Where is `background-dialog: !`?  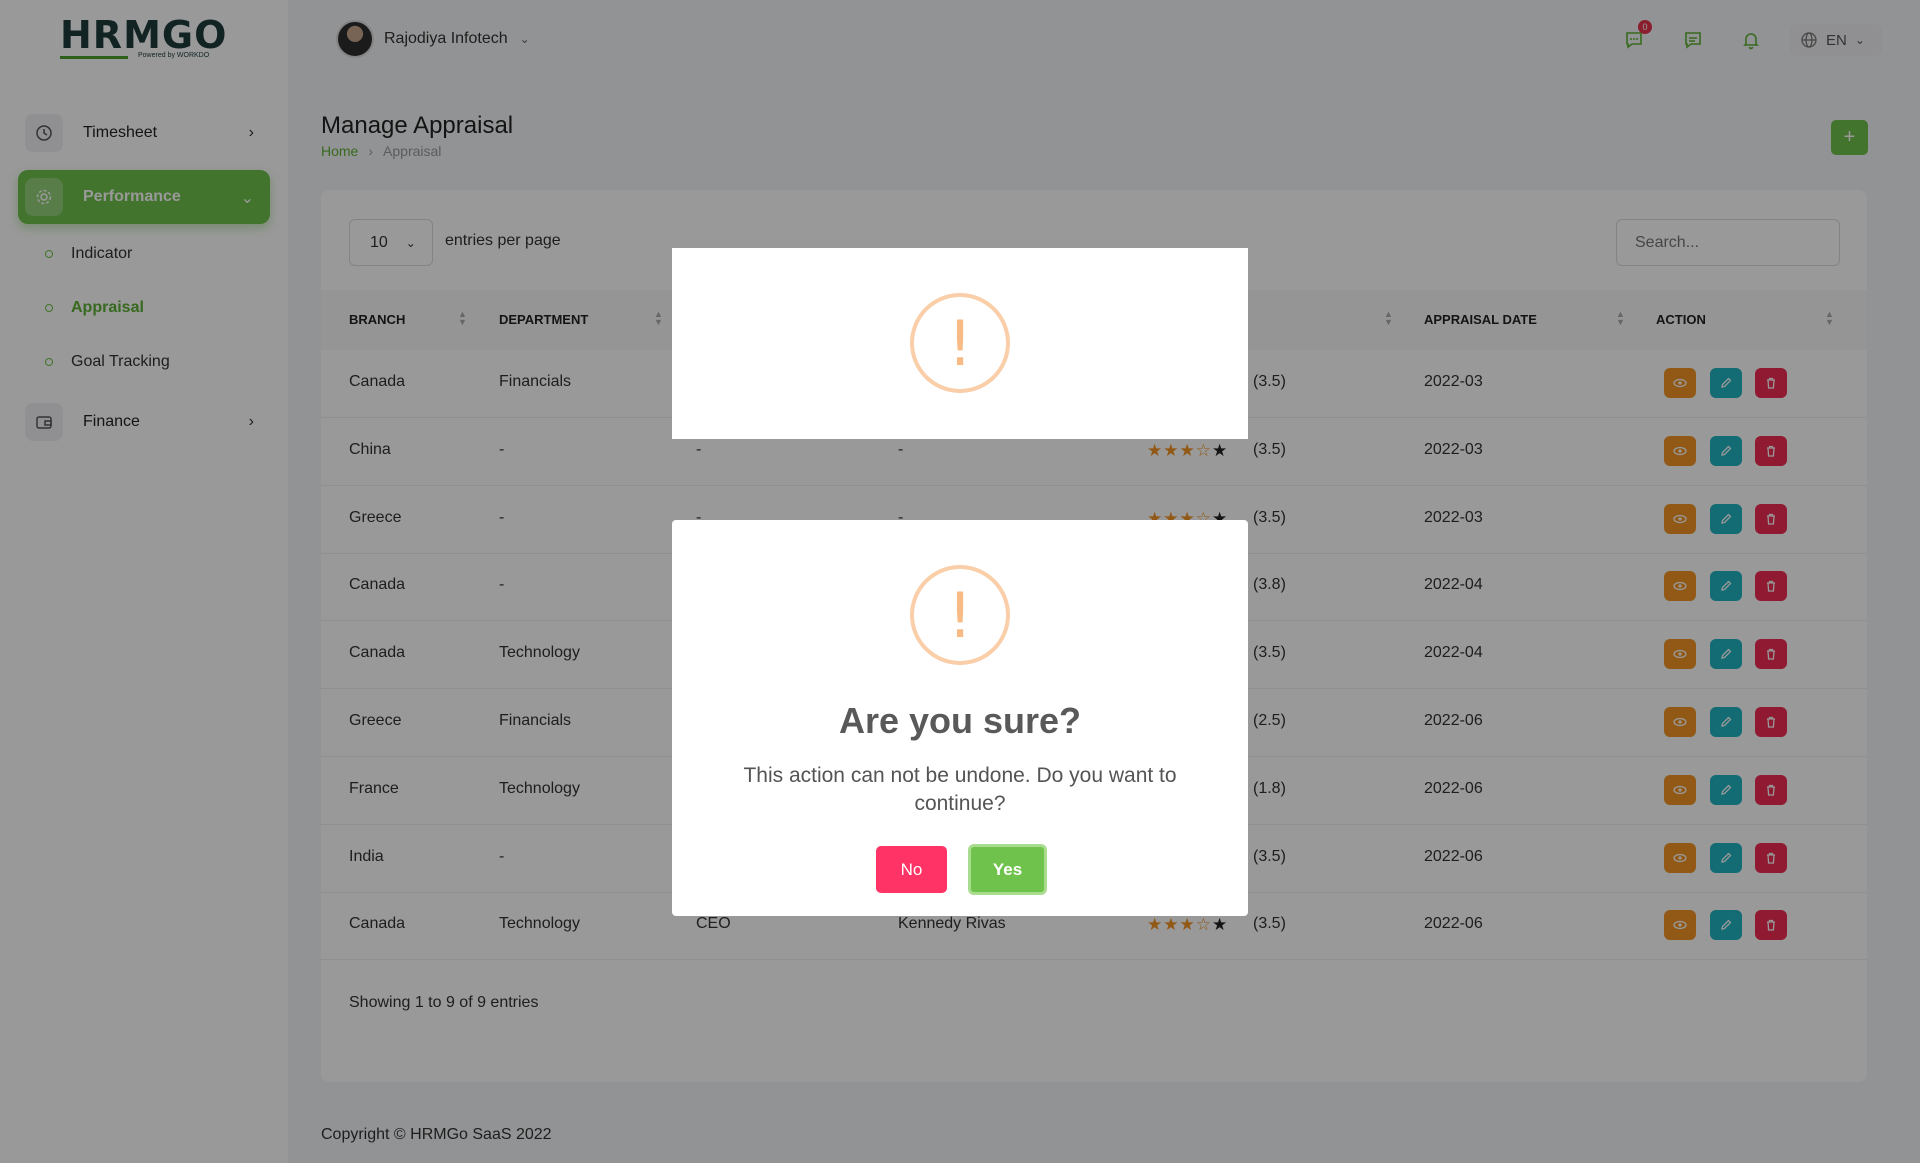 background-dialog: ! is located at coordinates (960, 343).